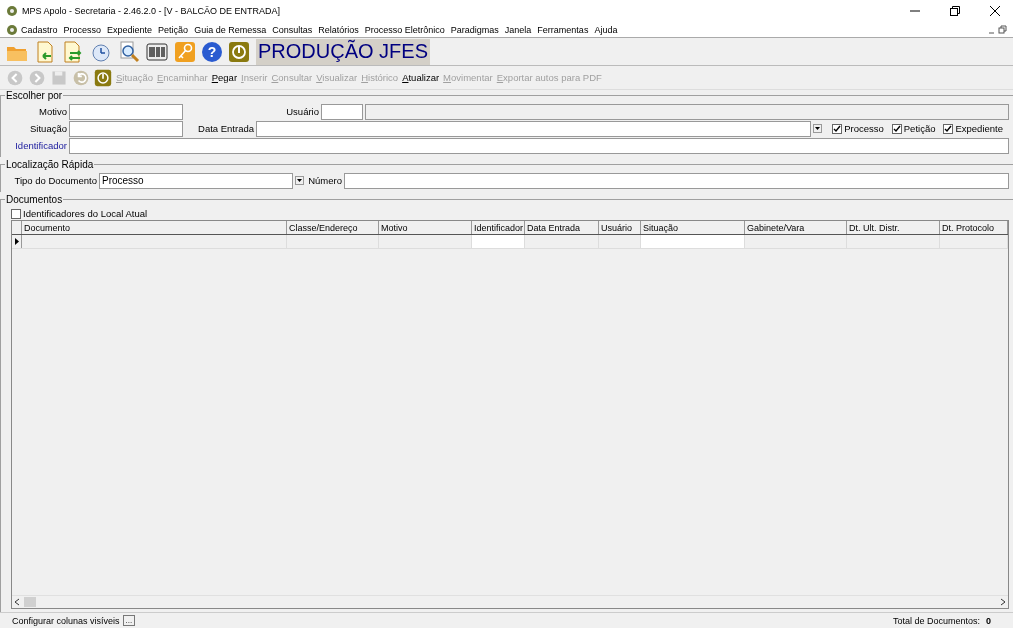 The image size is (1013, 628). Describe the element at coordinates (955, 11) in the screenshot. I see `restore-icon` at that location.